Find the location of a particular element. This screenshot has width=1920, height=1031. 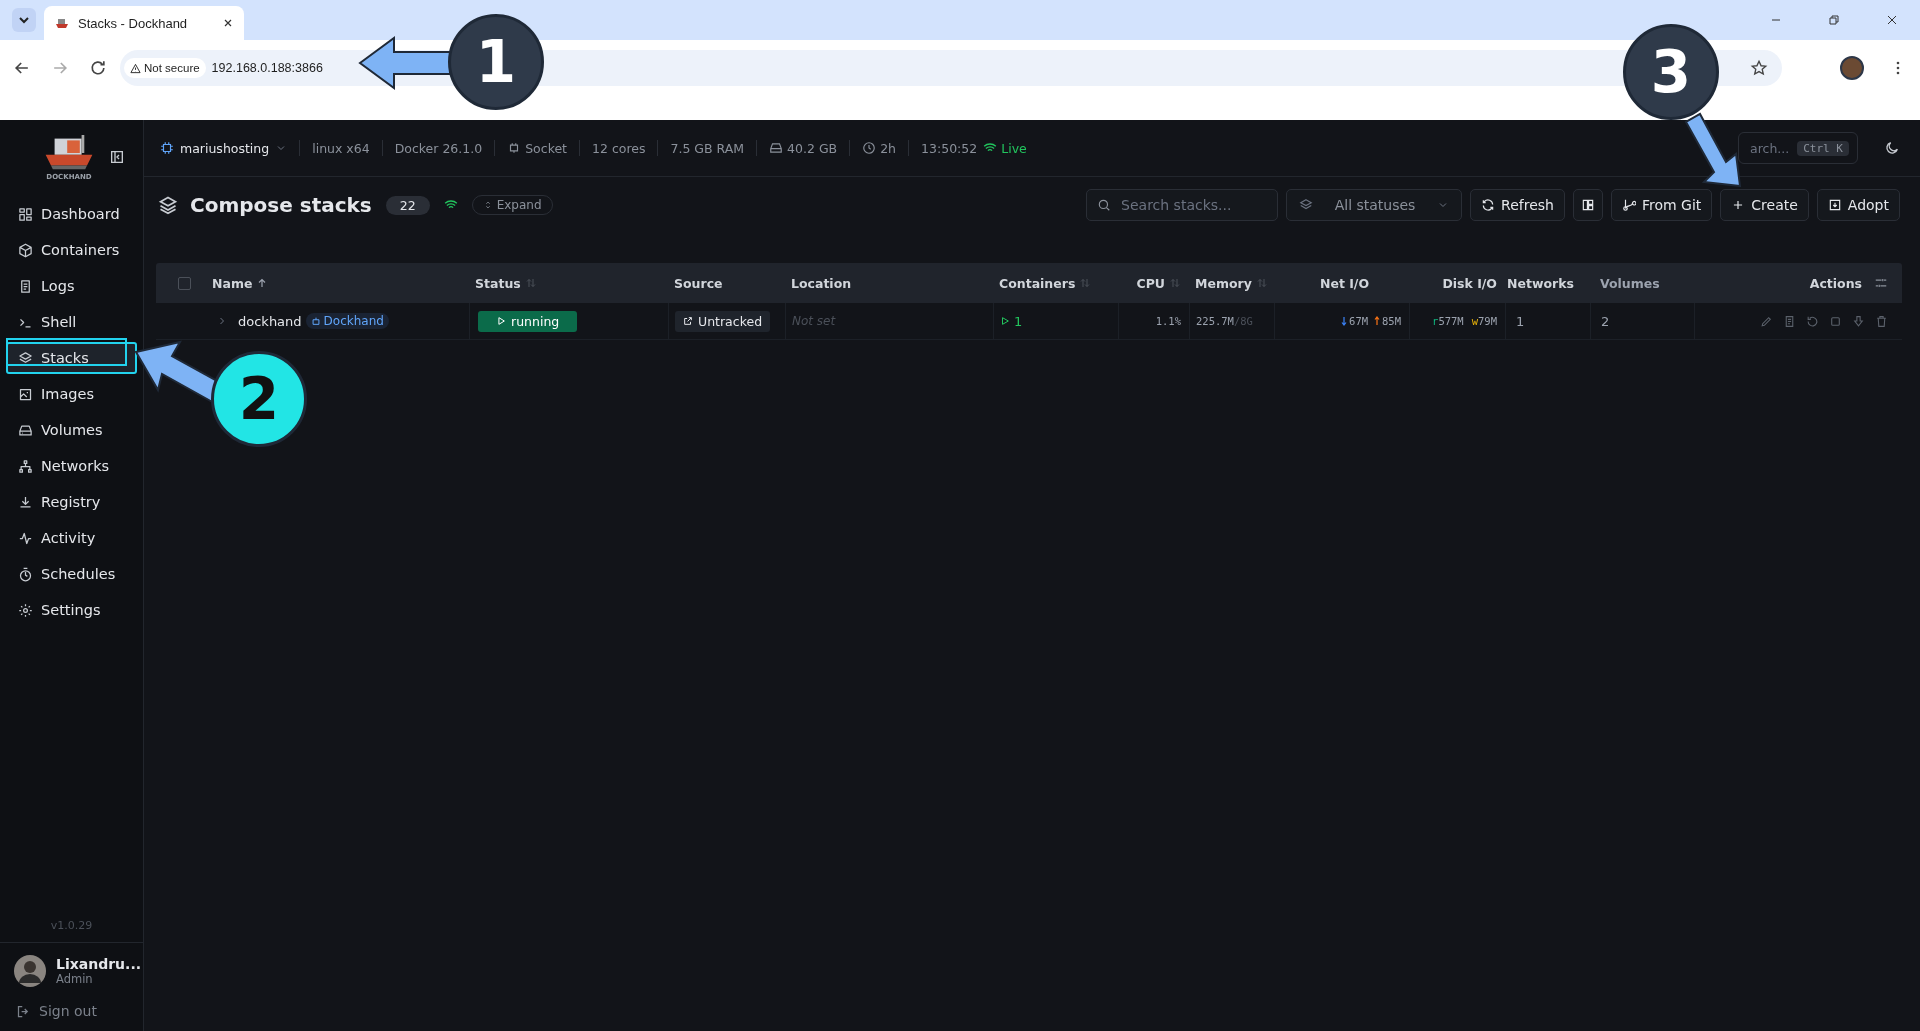

moon-icon is located at coordinates (1892, 148).